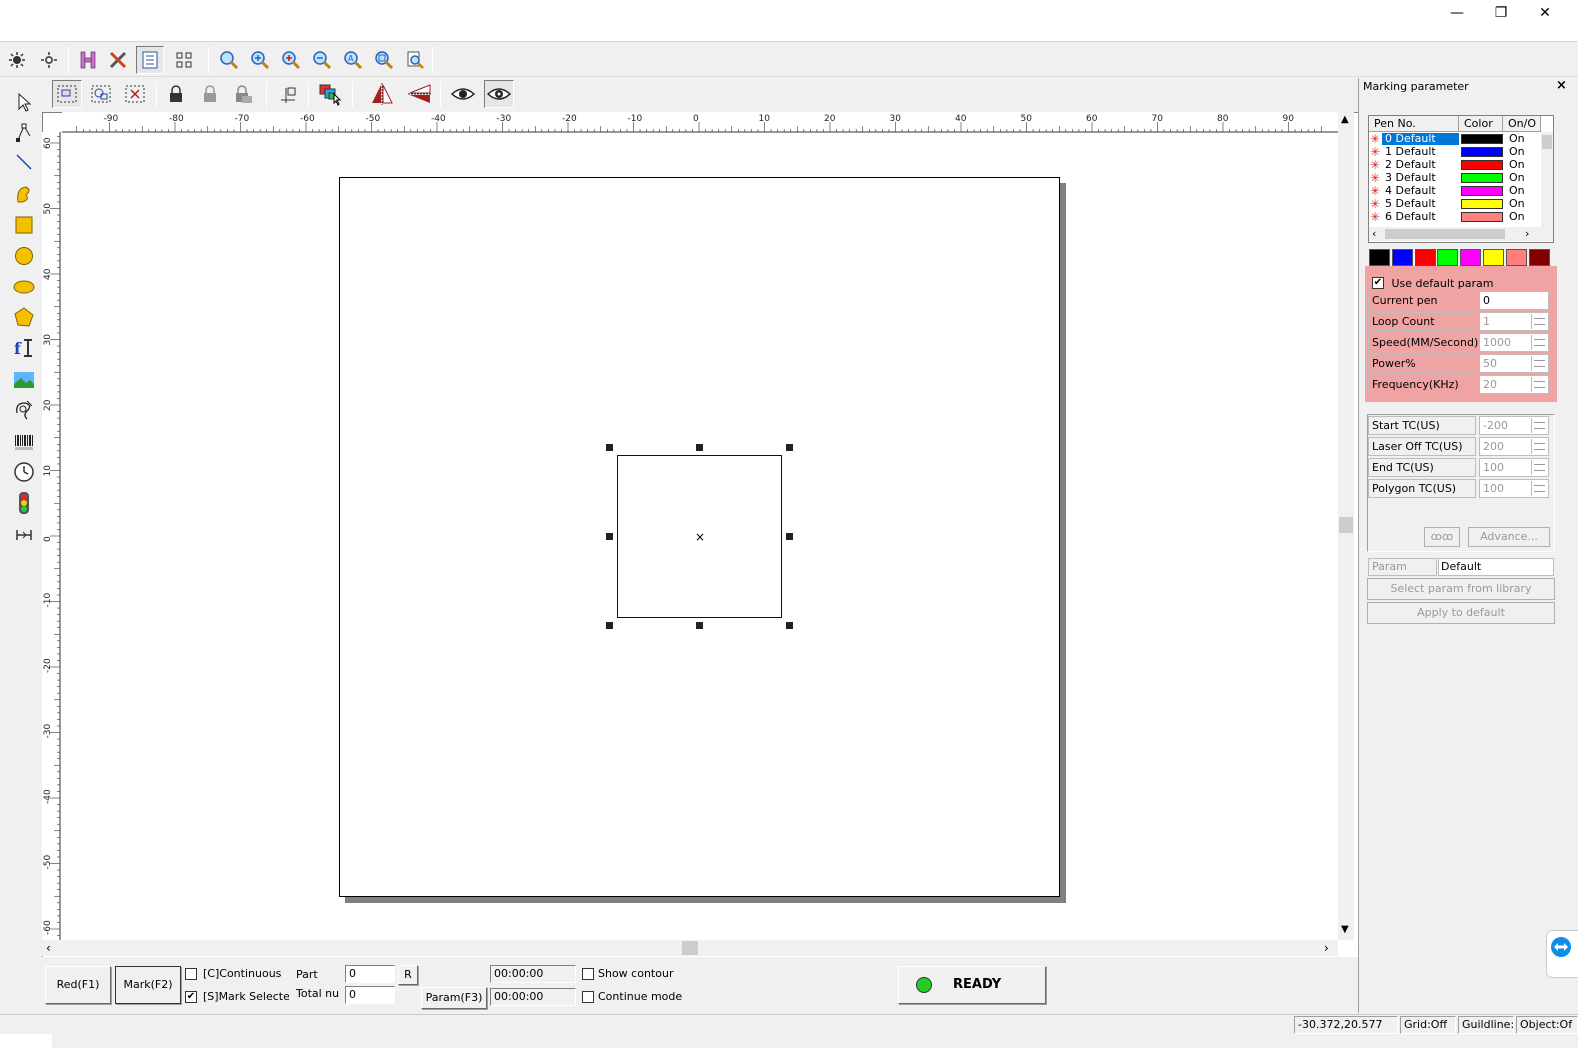 The image size is (1578, 1048). I want to click on total-input: 0, so click(370, 995).